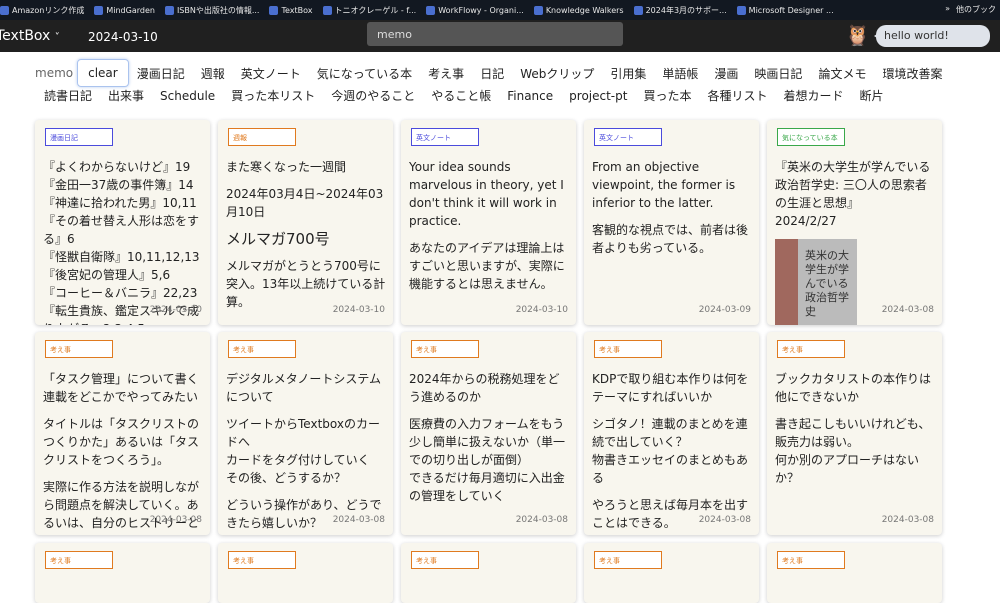 This screenshot has width=1000, height=603. What do you see at coordinates (872, 95) in the screenshot?
I see `tag-filter-item: 断片` at bounding box center [872, 95].